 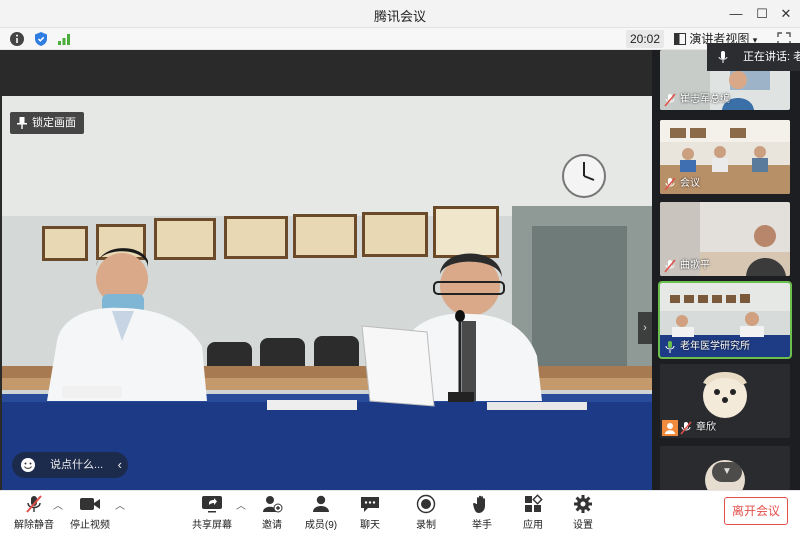 I want to click on participant-name: 老年医学研究所, so click(x=715, y=346).